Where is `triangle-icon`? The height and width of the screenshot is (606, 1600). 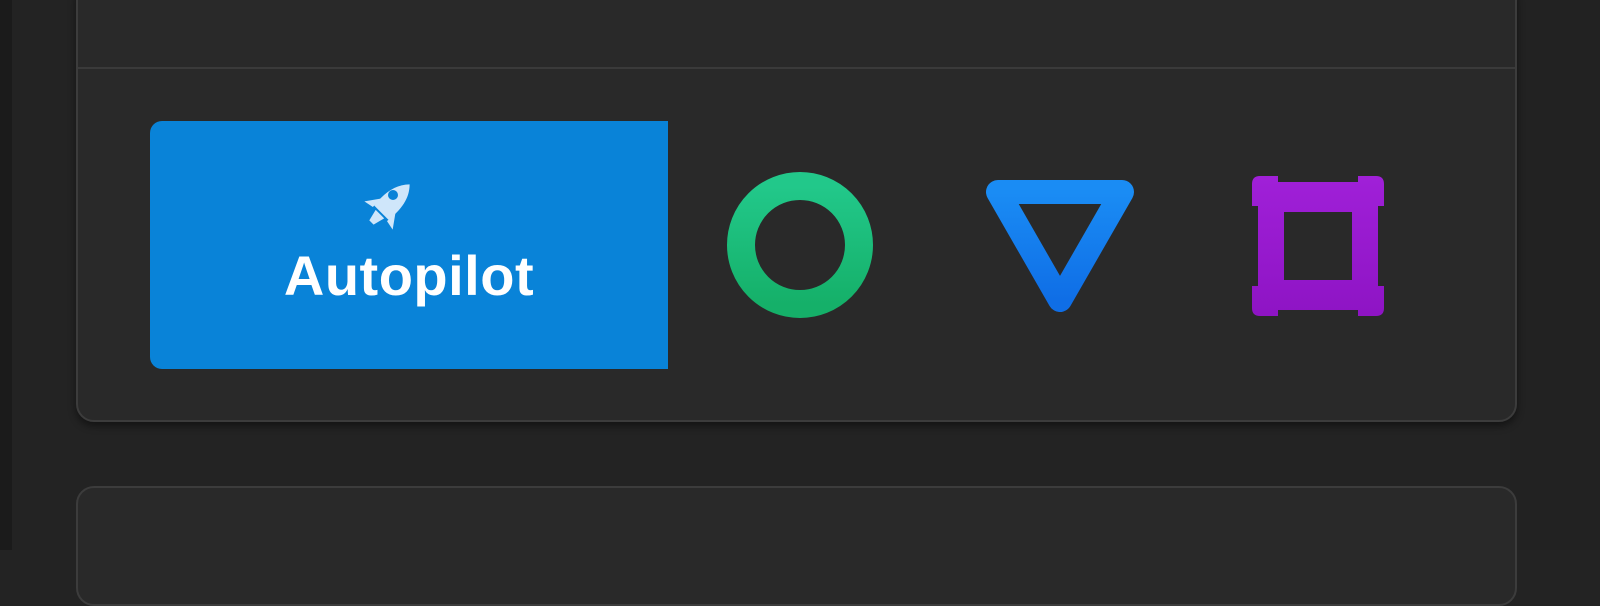 triangle-icon is located at coordinates (1060, 246).